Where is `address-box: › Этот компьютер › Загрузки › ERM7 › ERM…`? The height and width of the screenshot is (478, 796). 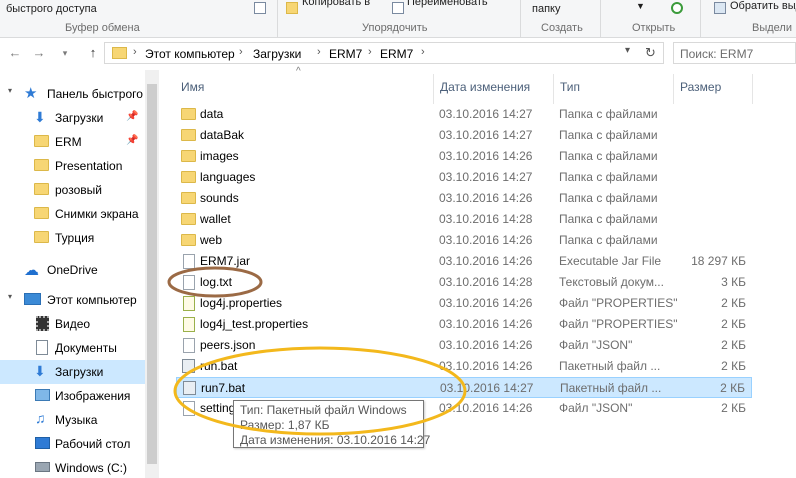
address-box: › Этот компьютер › Загрузки › ERM7 › ERM… is located at coordinates (384, 53).